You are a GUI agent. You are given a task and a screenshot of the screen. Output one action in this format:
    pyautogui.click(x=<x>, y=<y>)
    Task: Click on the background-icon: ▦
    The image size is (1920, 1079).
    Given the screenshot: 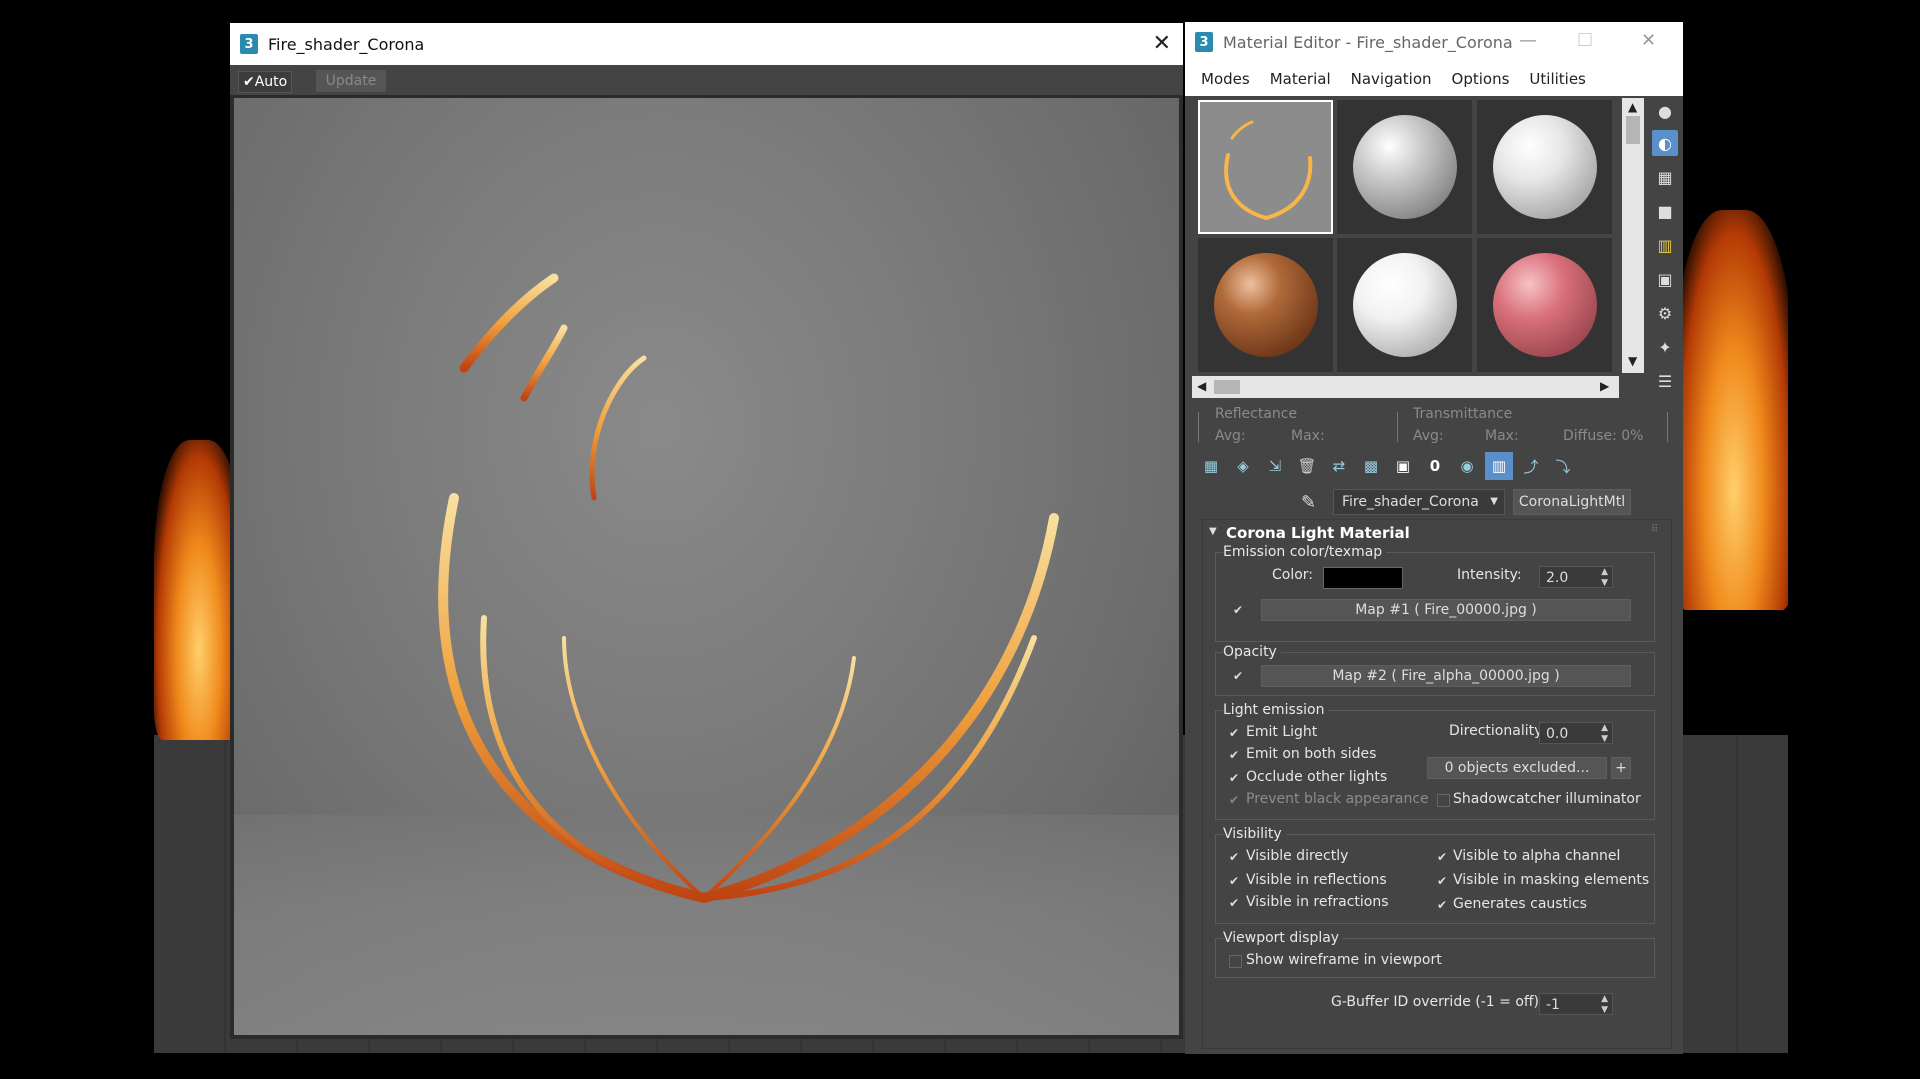 What is the action you would take?
    pyautogui.click(x=1665, y=177)
    